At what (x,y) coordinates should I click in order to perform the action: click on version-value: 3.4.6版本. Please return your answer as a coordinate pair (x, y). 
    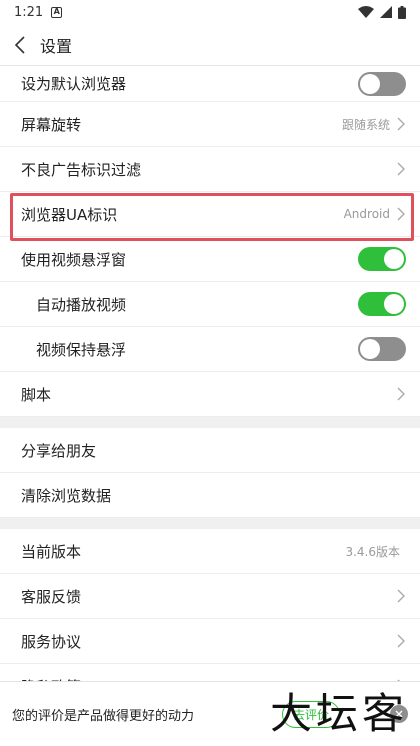
    Looking at the image, I should click on (372, 551).